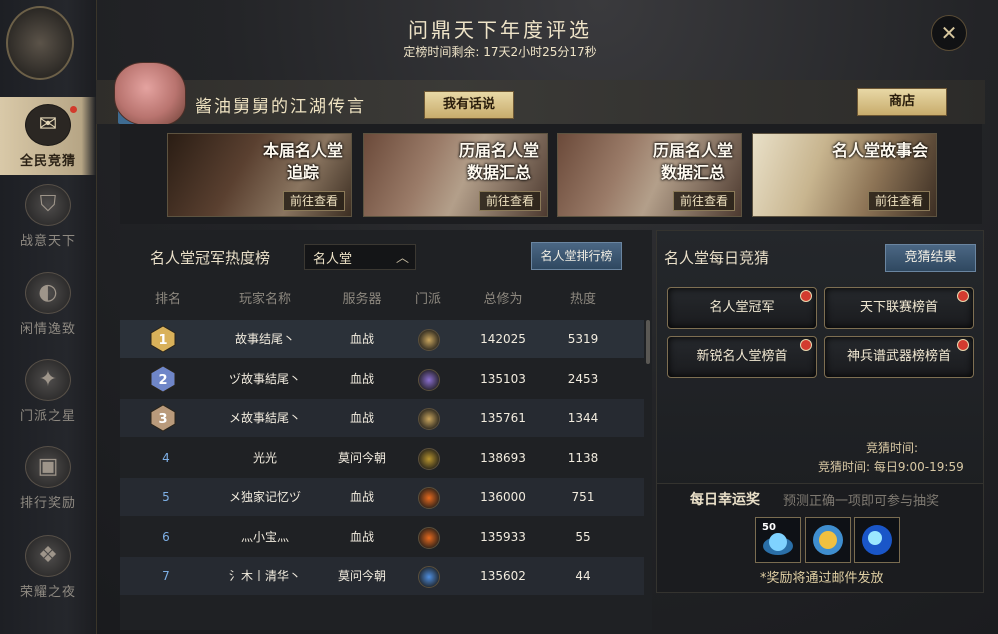 The width and height of the screenshot is (998, 634). What do you see at coordinates (264, 339) in the screenshot?
I see `player-name: 故事结尾丶` at bounding box center [264, 339].